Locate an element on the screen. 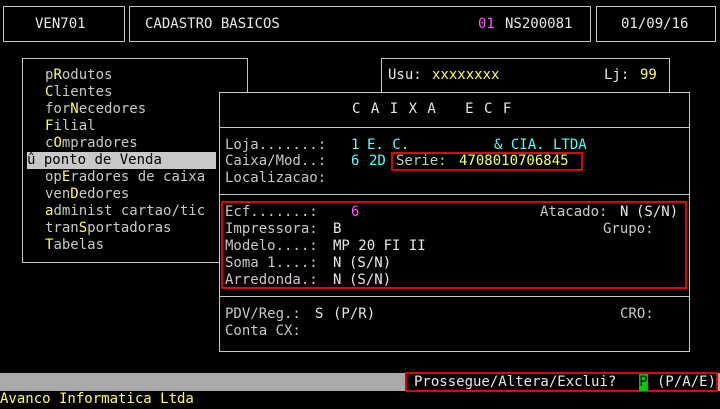 The width and height of the screenshot is (720, 409). menu-item: Clientes is located at coordinates (121, 92).